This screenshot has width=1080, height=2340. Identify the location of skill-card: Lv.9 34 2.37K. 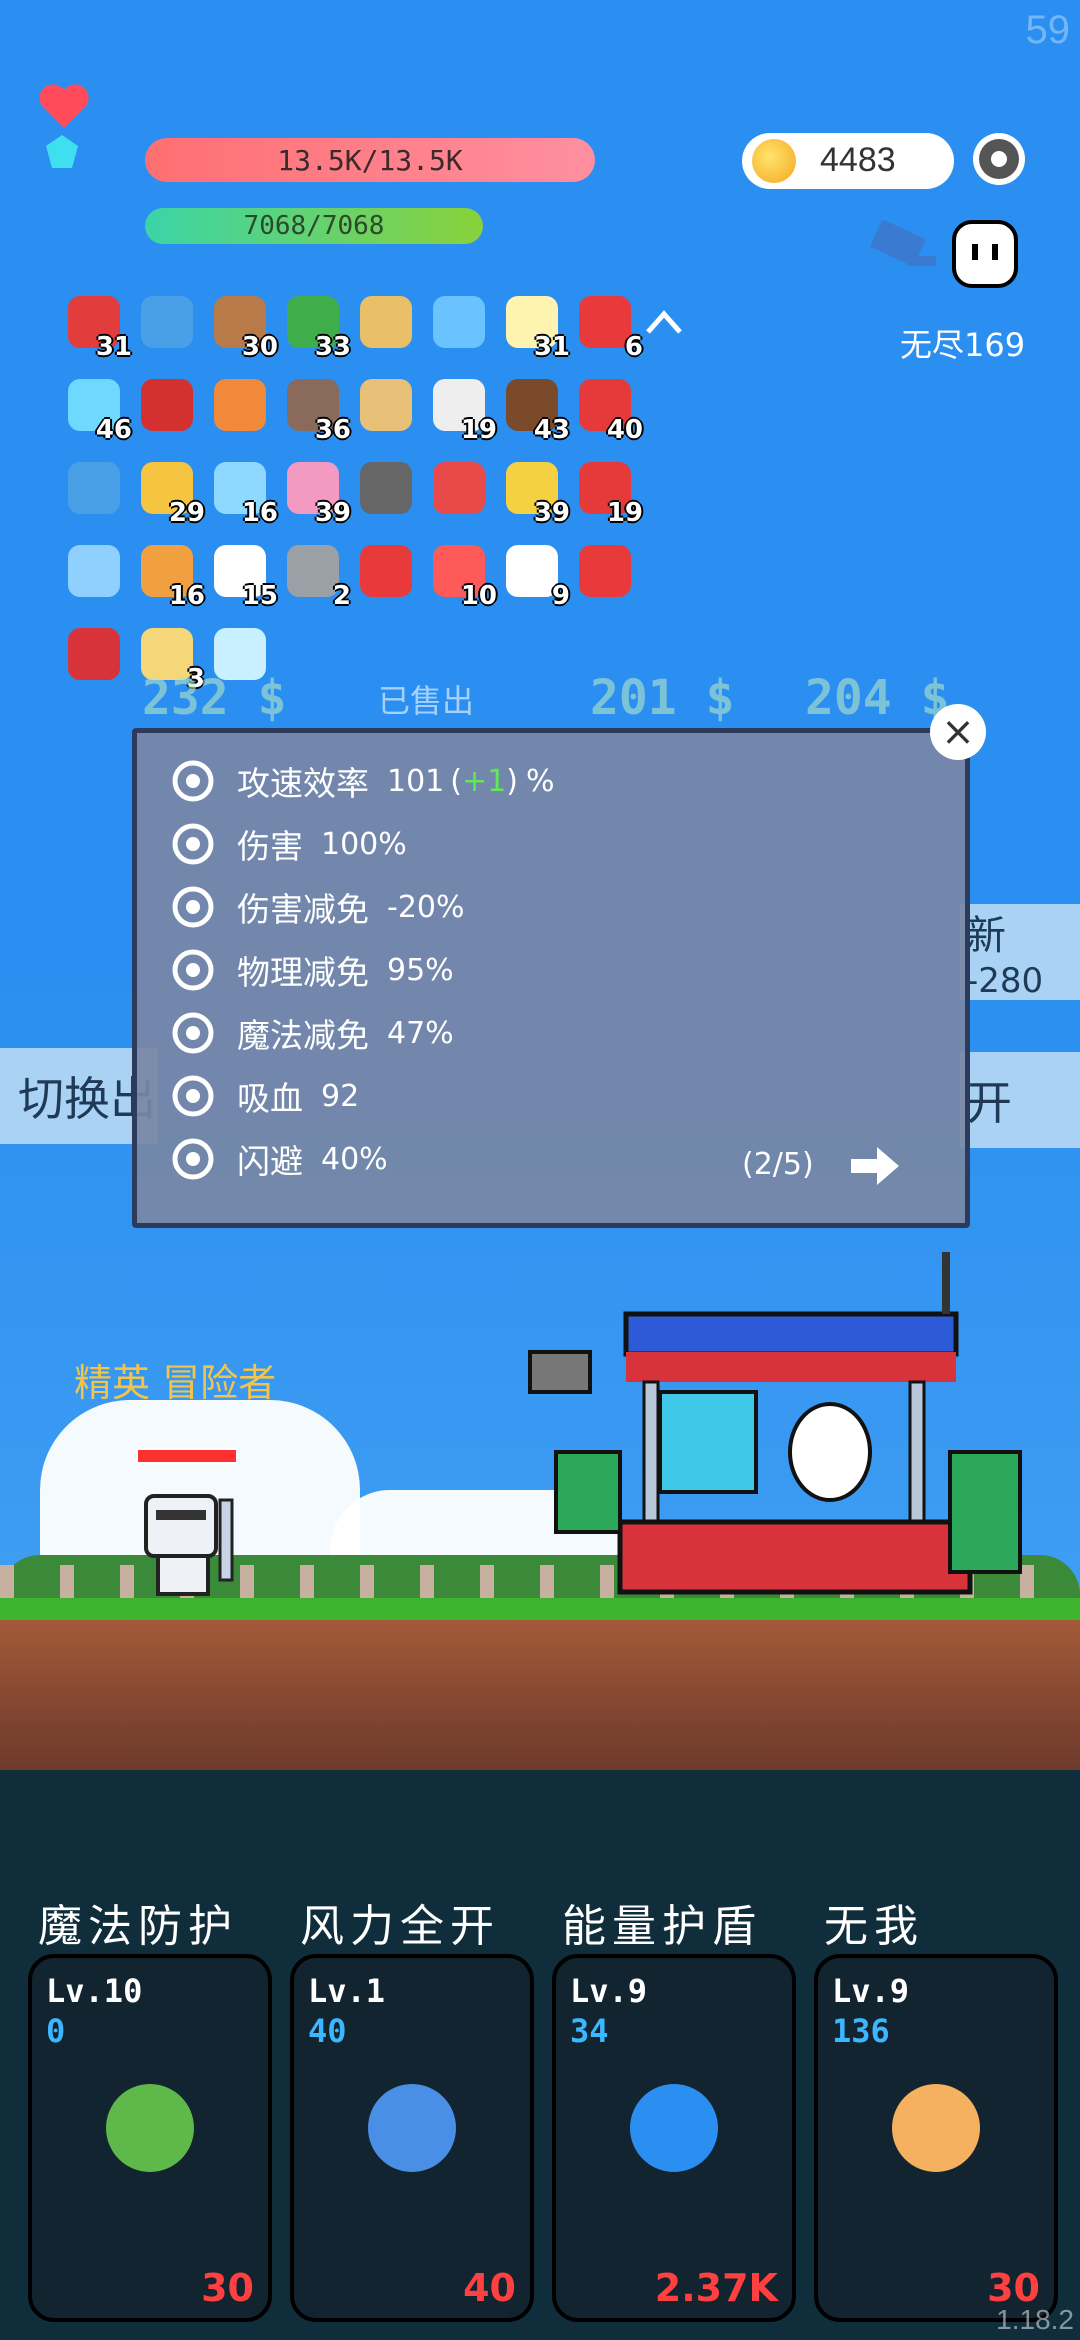
(674, 2138).